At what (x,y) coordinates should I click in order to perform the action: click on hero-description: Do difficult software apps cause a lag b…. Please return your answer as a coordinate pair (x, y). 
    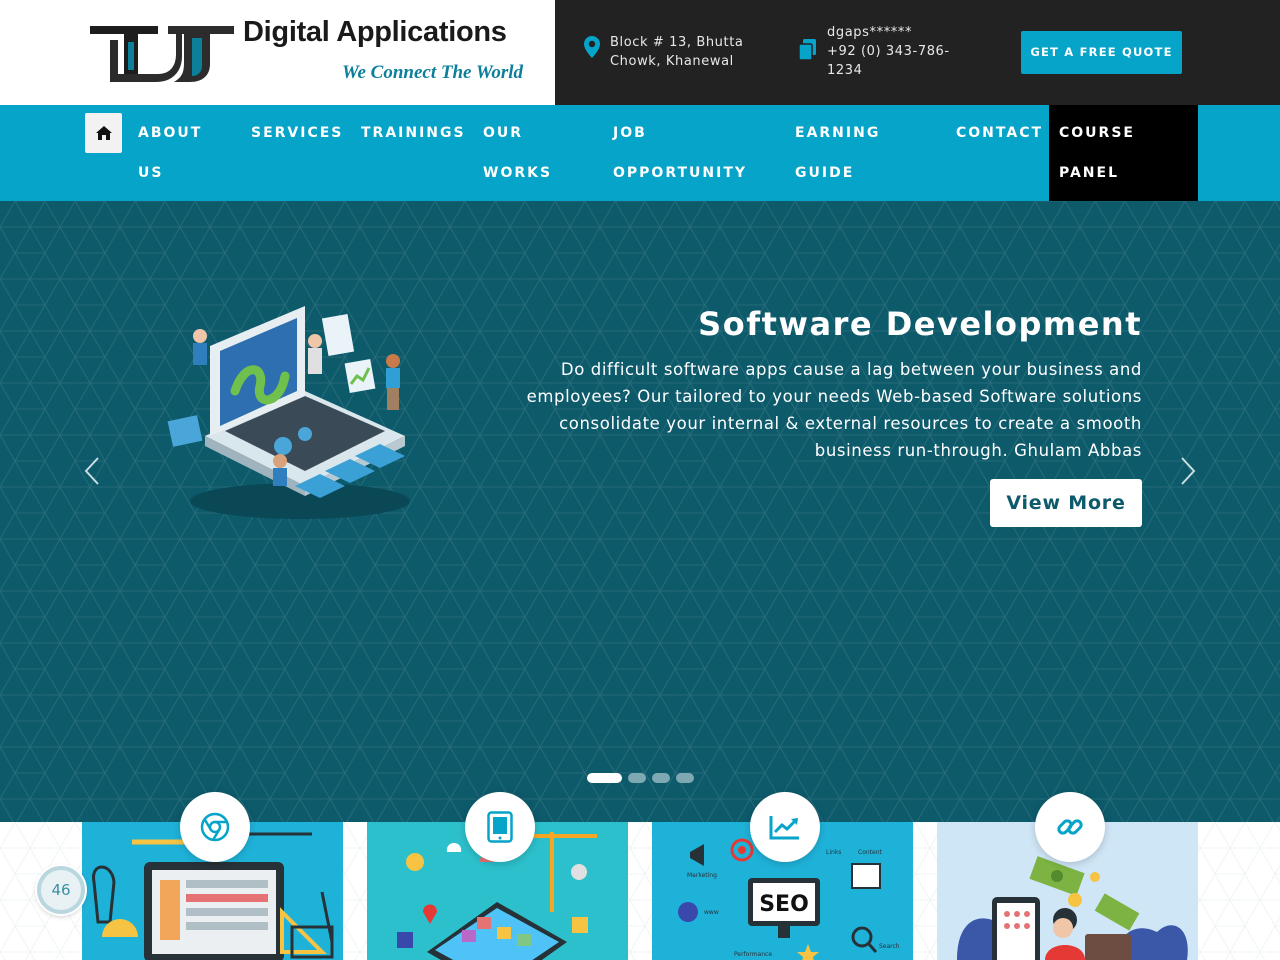
    Looking at the image, I should click on (834, 410).